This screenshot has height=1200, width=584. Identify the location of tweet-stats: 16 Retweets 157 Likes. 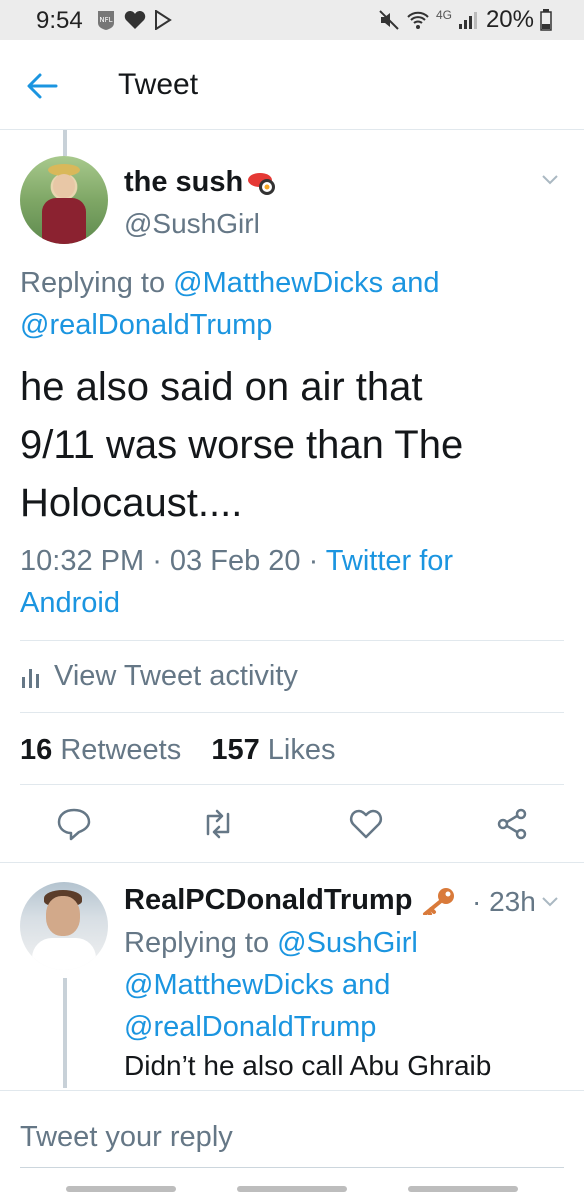
(178, 750).